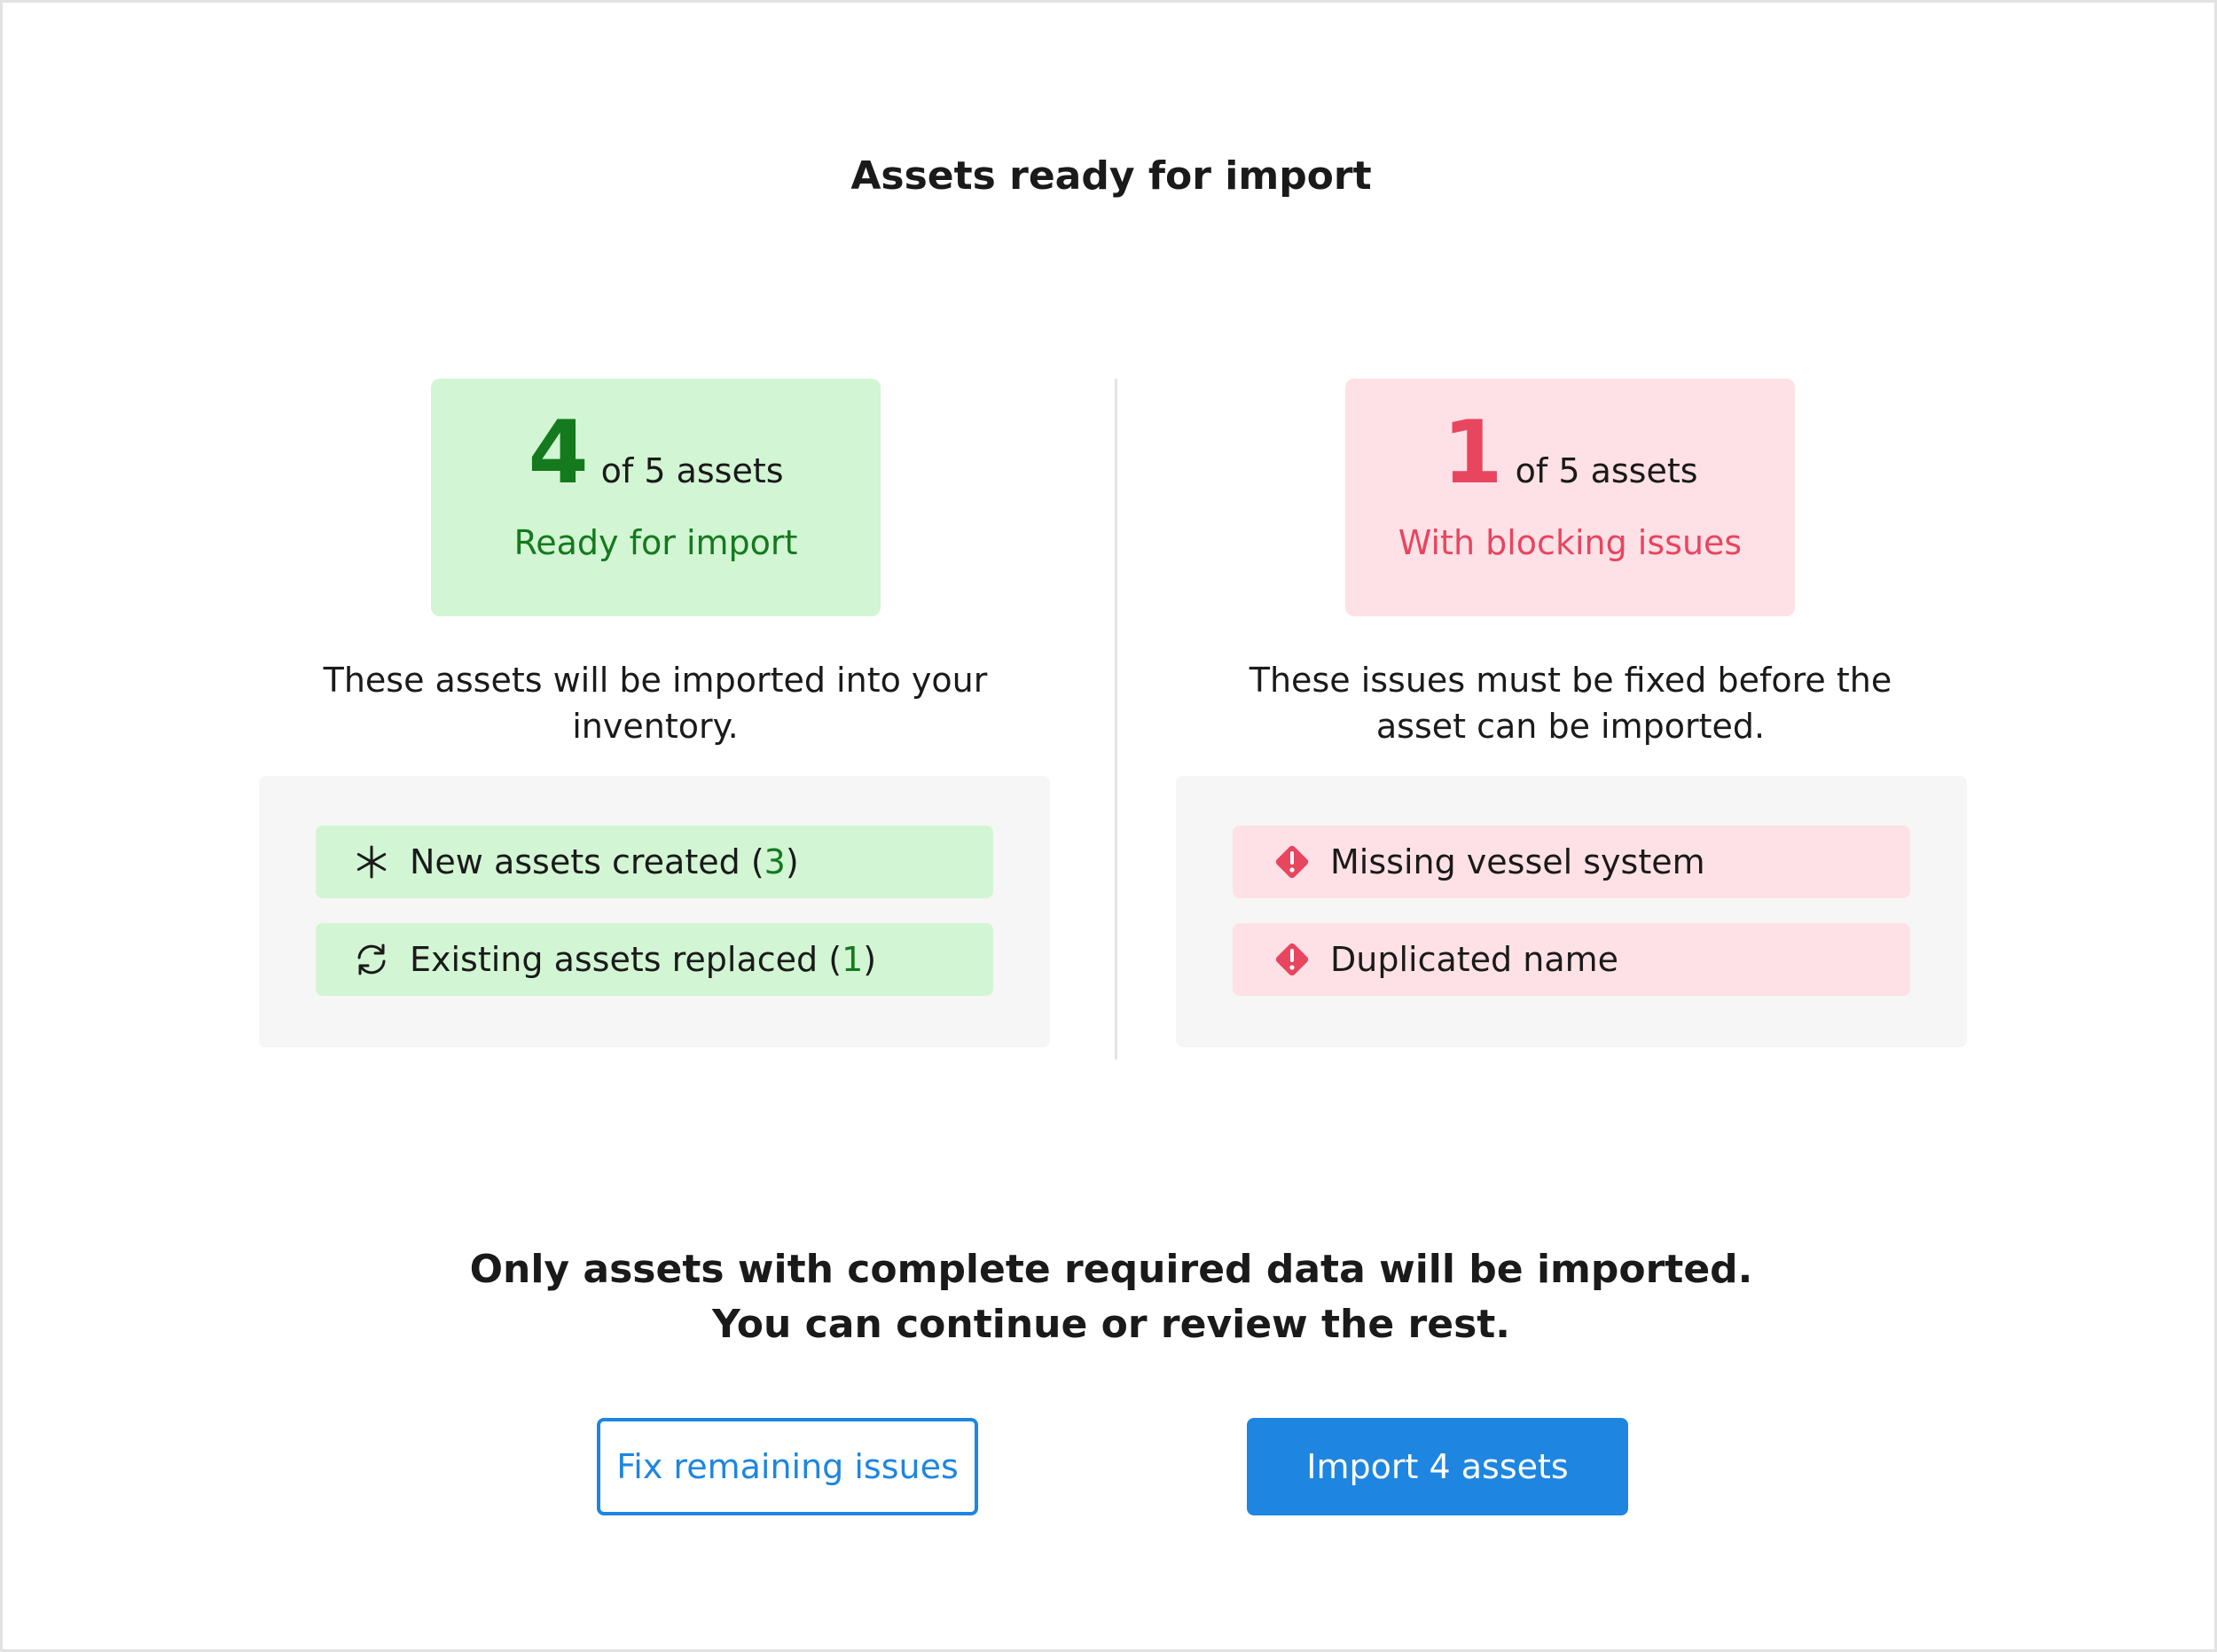 The width and height of the screenshot is (2217, 1652). Describe the element at coordinates (1111, 176) in the screenshot. I see `page-title: Assets ready for import` at that location.